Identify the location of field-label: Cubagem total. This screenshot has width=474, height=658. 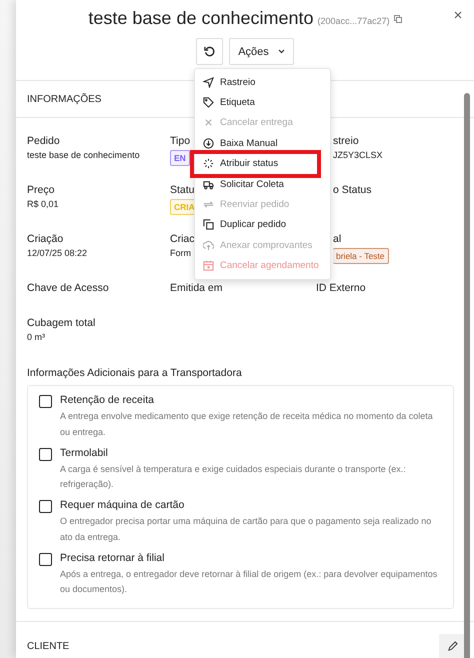
(61, 323).